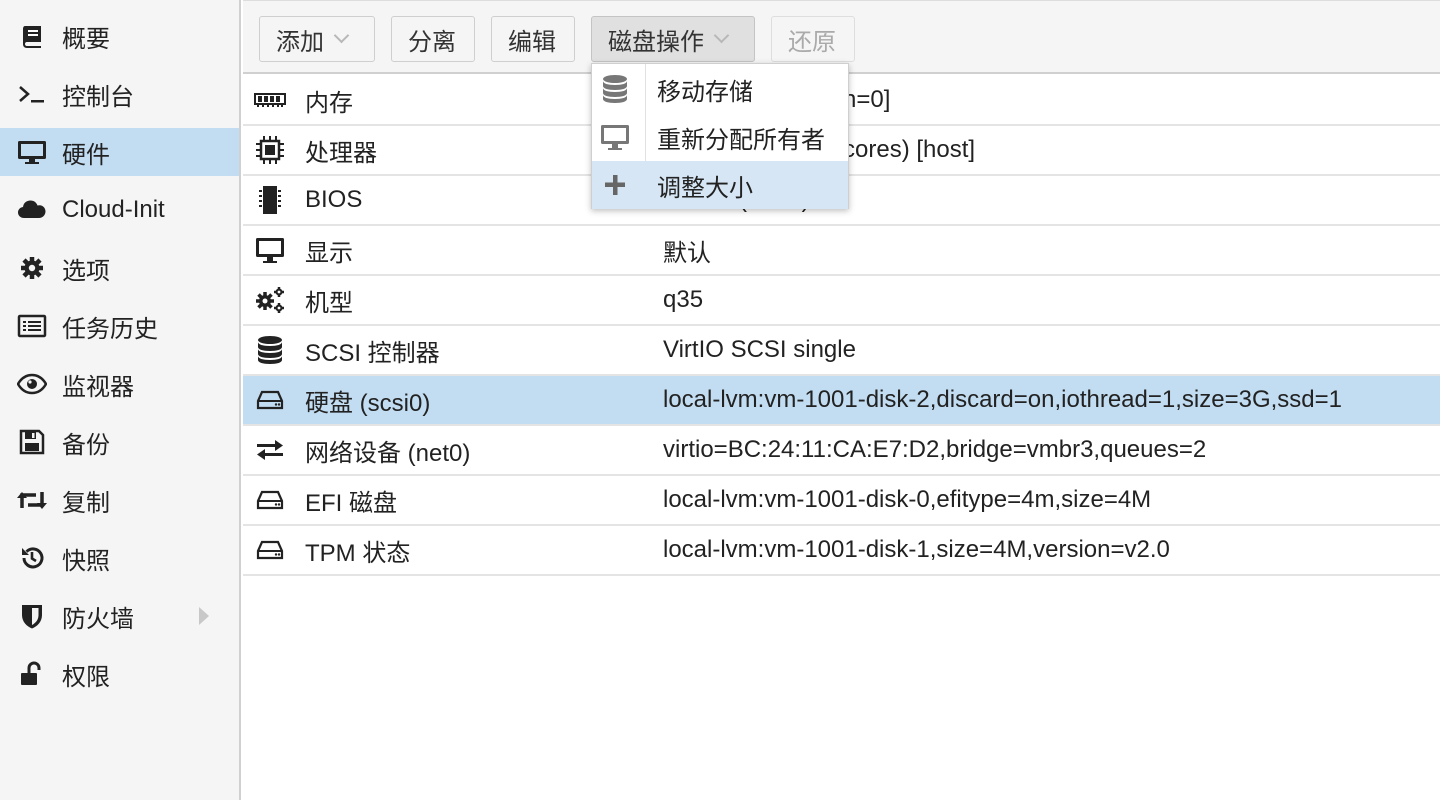  I want to click on sidebar-item-label: 监视器, so click(98, 387).